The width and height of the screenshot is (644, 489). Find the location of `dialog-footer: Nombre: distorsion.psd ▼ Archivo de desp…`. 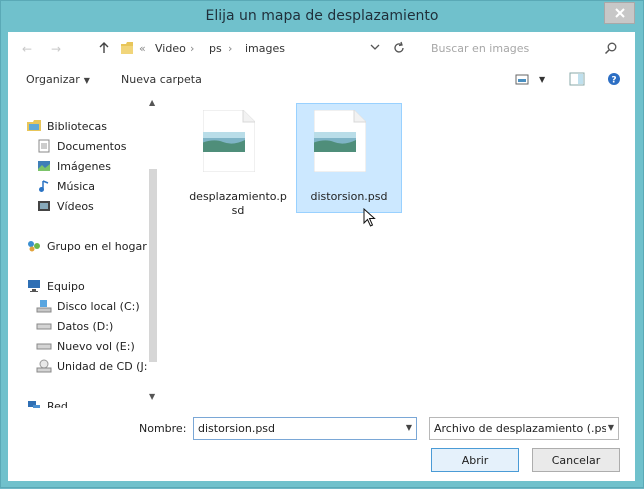

dialog-footer: Nombre: distorsion.psd ▼ Archivo de desp… is located at coordinates (321, 444).